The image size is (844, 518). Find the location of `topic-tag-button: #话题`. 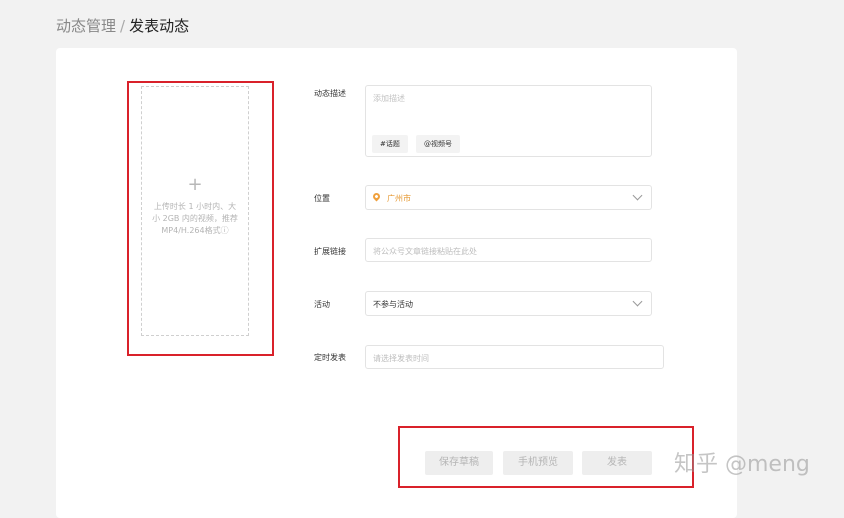

topic-tag-button: #话题 is located at coordinates (390, 144).